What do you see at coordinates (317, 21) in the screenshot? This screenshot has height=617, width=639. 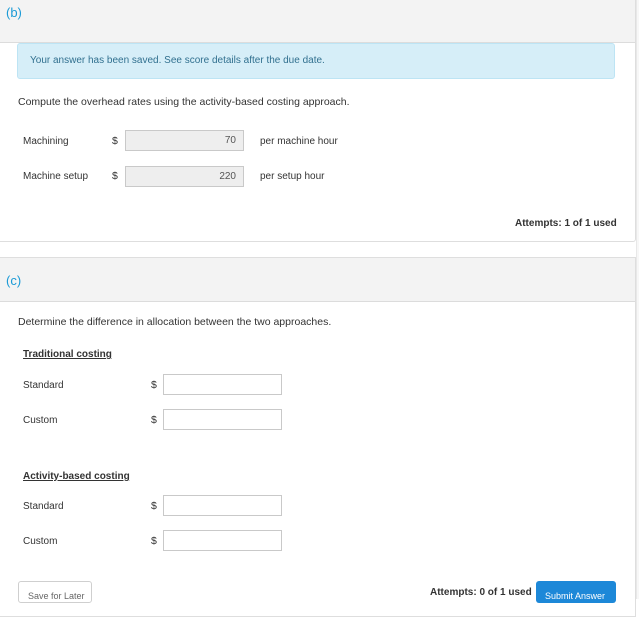 I see `part-b-header: (b)` at bounding box center [317, 21].